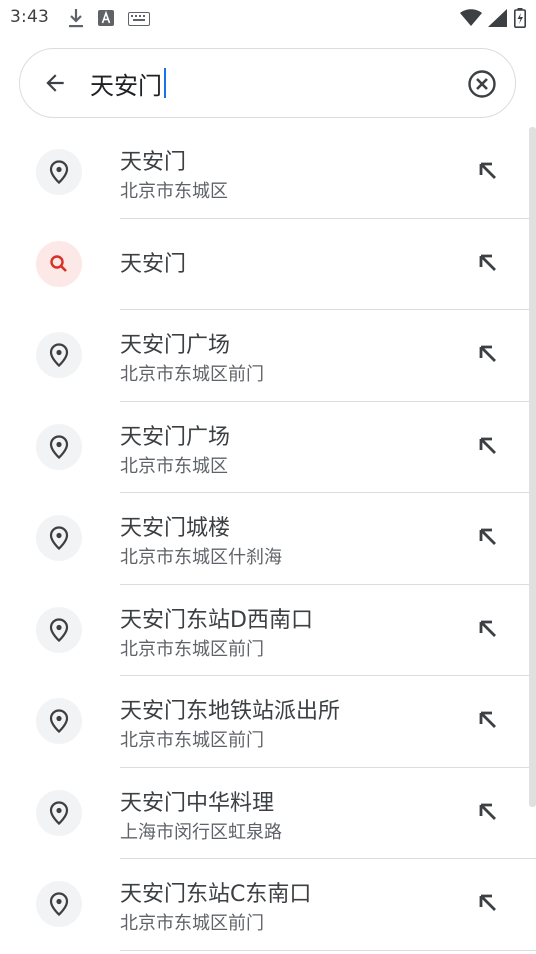  I want to click on list-item: 天安门中华料理 上海市闵行区虹泉路, so click(268, 813).